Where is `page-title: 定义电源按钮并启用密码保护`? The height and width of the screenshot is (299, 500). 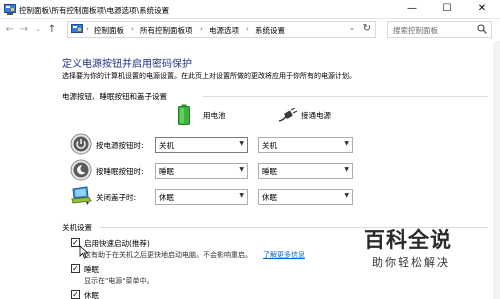 page-title: 定义电源按钮并启用密码保护 is located at coordinates (127, 64).